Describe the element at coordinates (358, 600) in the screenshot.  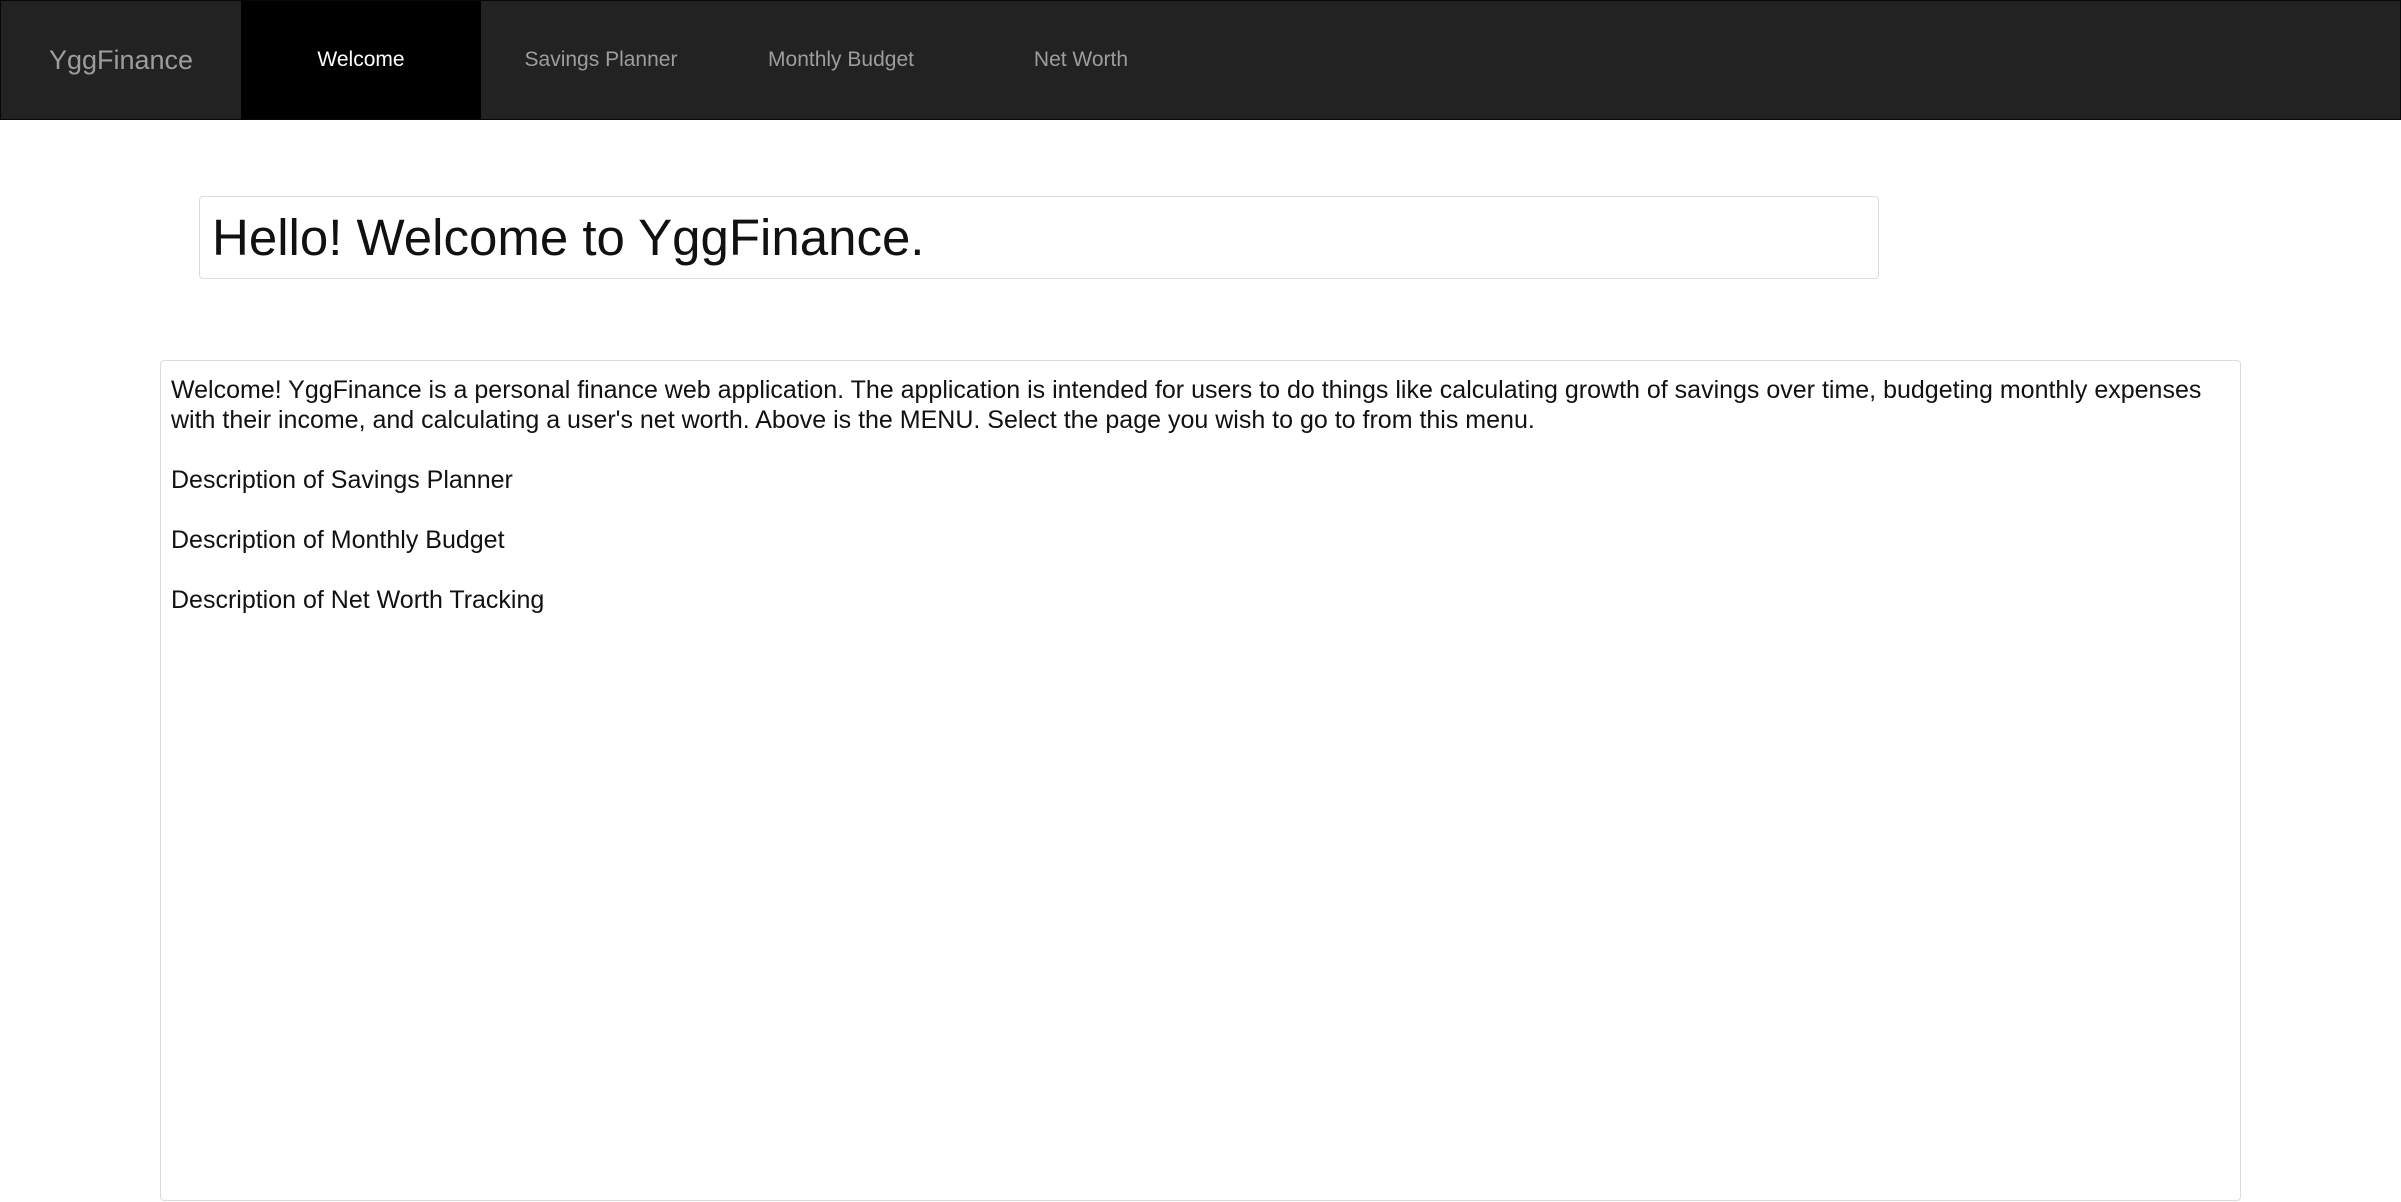
I see `net-worth-description: Description of Net Worth Tracking` at that location.